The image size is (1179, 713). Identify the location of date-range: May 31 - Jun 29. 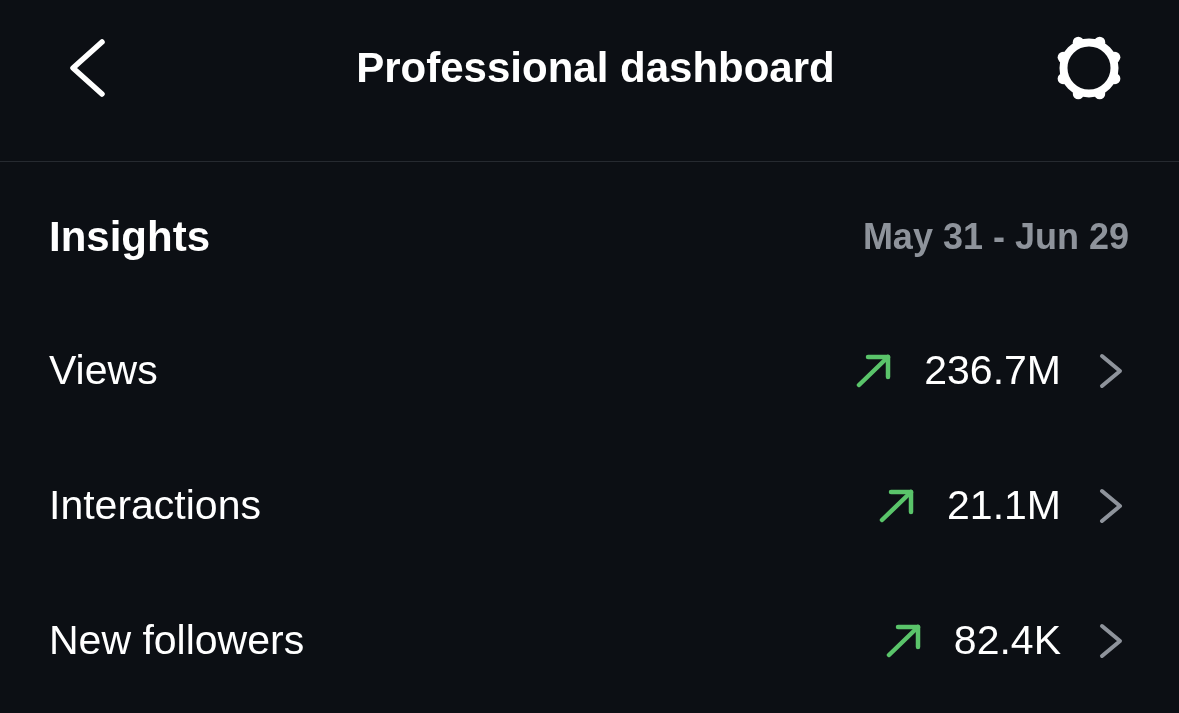
(995, 236).